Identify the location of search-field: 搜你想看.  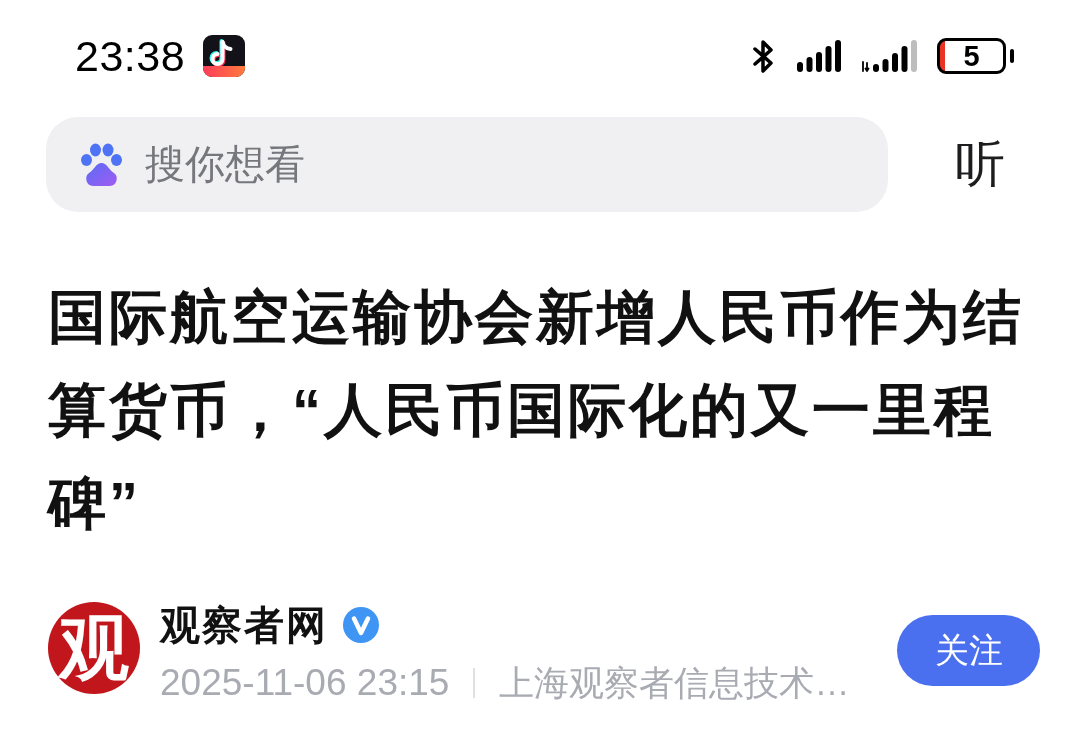
(467, 164).